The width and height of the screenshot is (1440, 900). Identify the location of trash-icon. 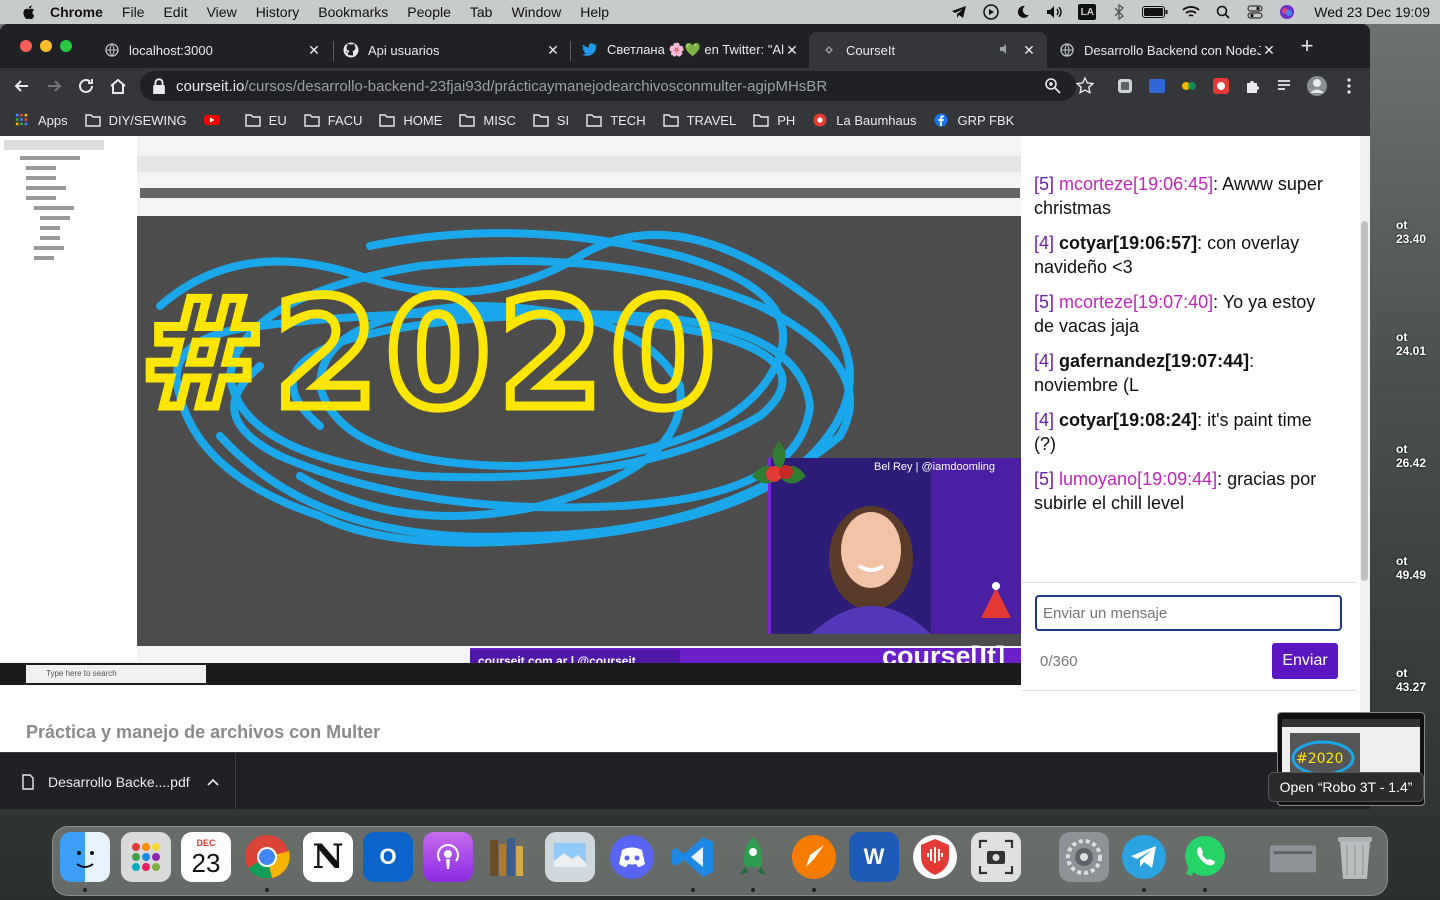
(1355, 857).